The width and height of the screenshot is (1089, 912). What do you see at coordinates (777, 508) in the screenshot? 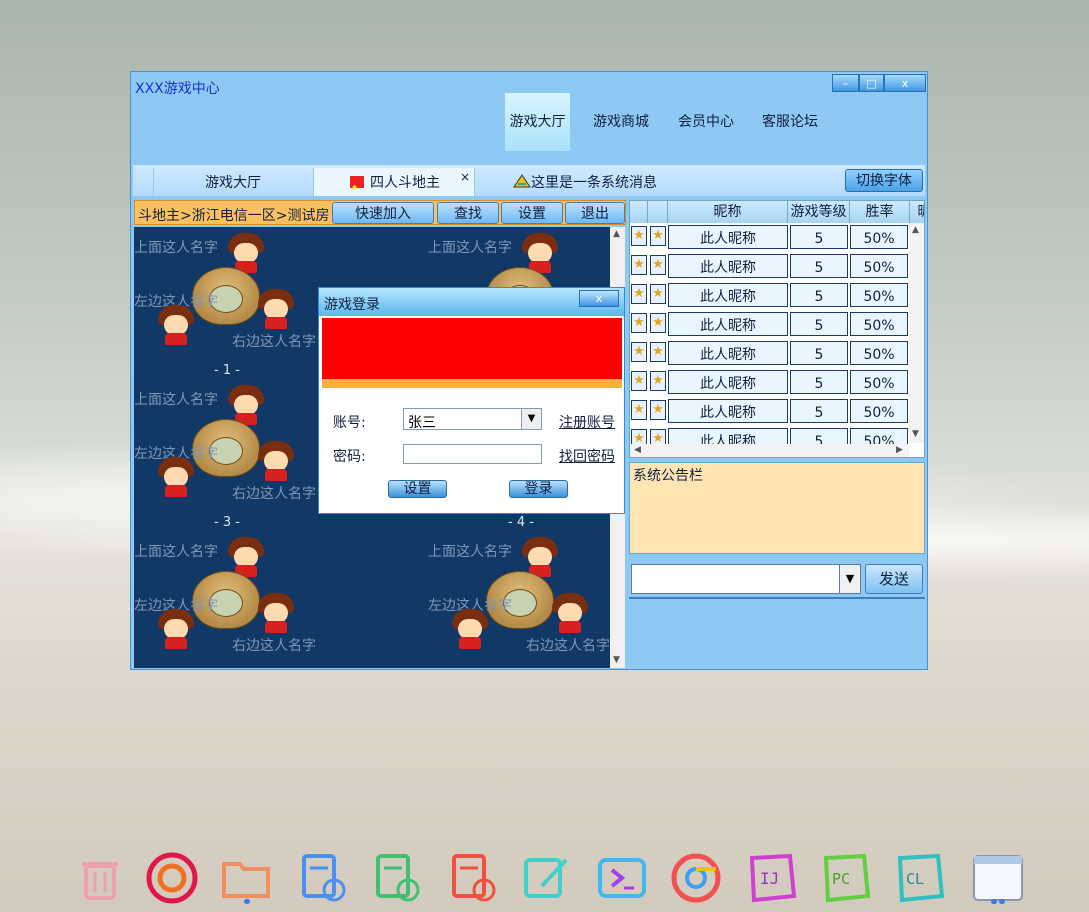
I see `system-notice-panel: 系统公告栏` at bounding box center [777, 508].